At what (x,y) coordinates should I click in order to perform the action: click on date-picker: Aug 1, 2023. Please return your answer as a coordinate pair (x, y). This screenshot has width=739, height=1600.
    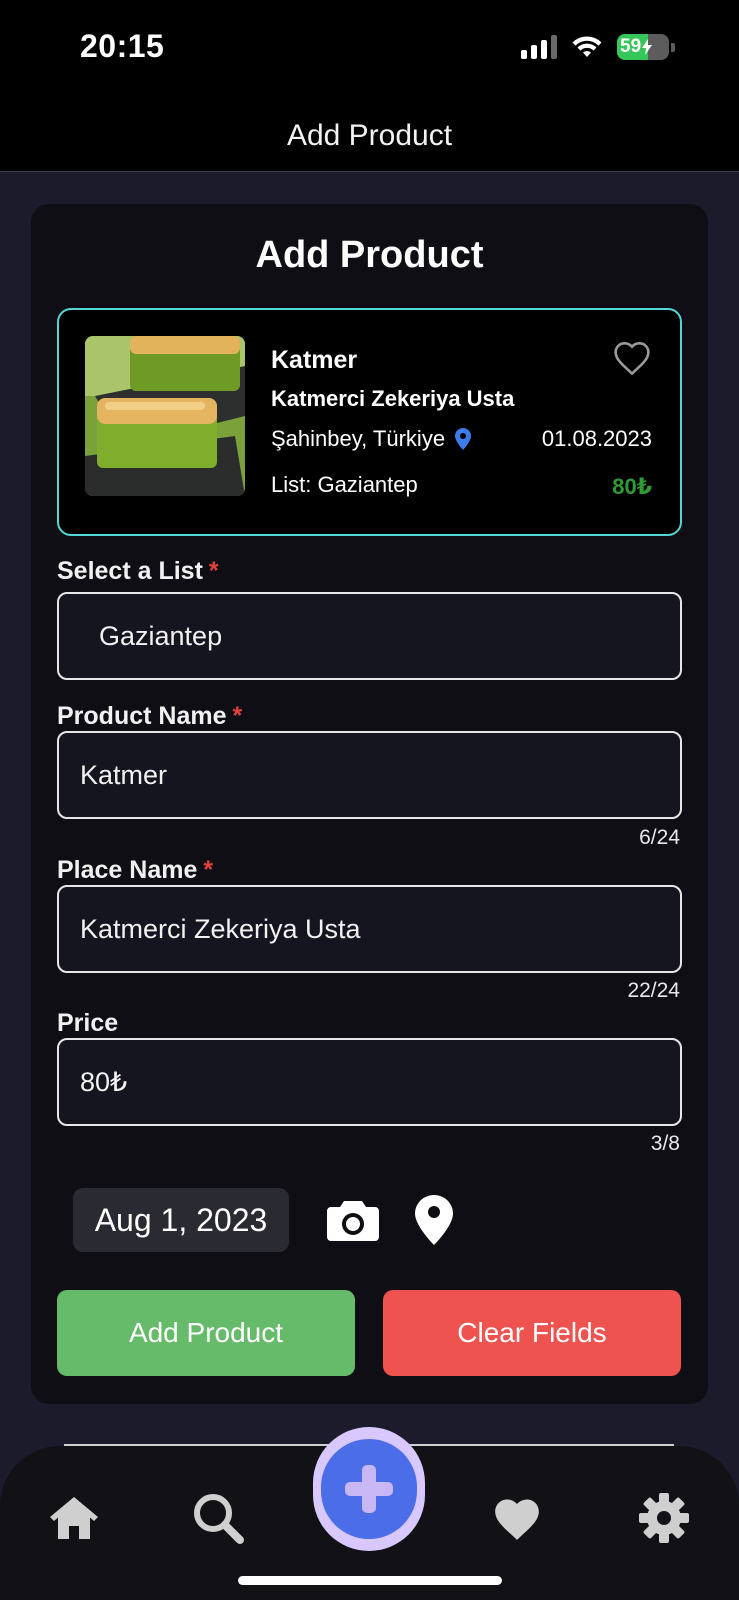
    Looking at the image, I should click on (181, 1220).